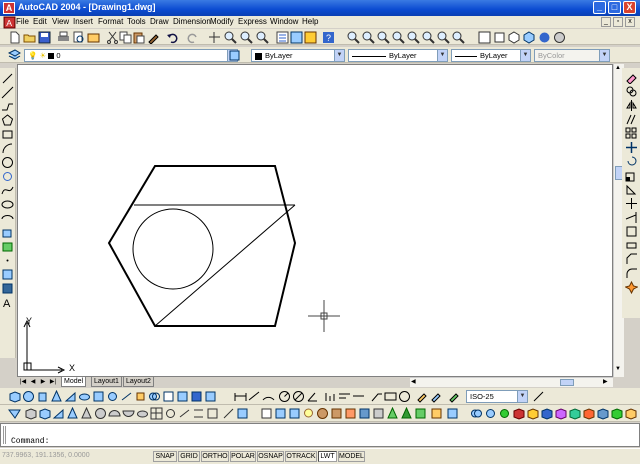 The width and height of the screenshot is (640, 464). What do you see at coordinates (22, 21) in the screenshot?
I see `menu-file: File` at bounding box center [22, 21].